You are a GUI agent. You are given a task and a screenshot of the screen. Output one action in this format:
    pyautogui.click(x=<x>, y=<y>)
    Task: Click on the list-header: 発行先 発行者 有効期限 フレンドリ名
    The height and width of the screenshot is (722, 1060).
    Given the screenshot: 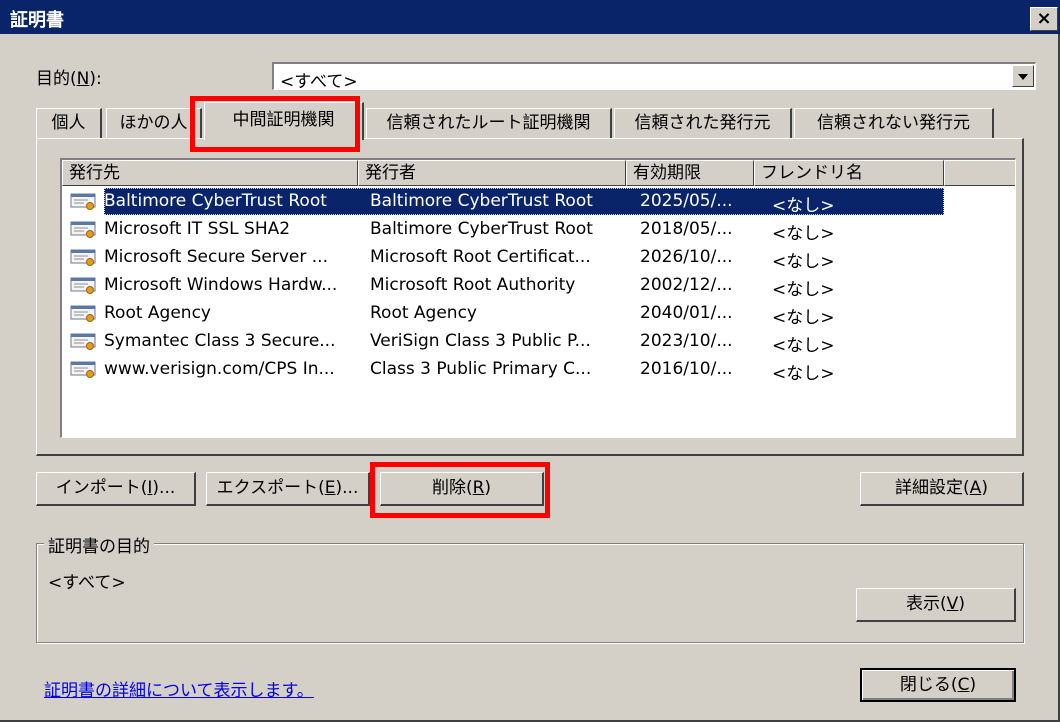 What is the action you would take?
    pyautogui.click(x=538, y=173)
    